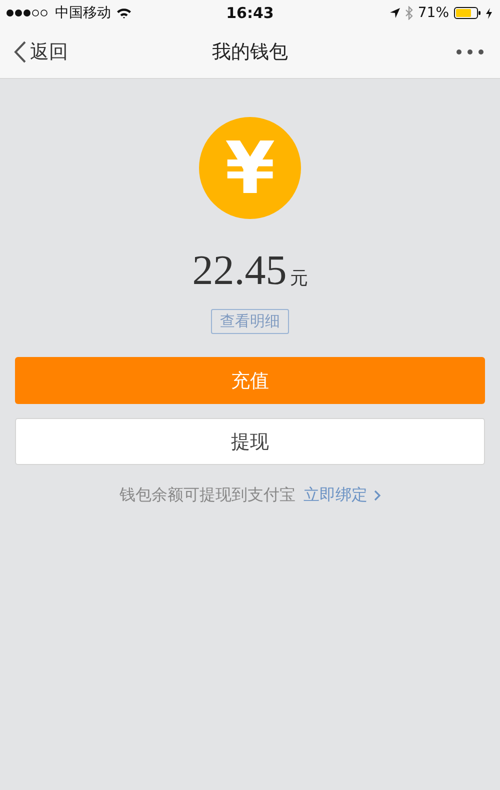 Image resolution: width=500 pixels, height=790 pixels. What do you see at coordinates (299, 278) in the screenshot?
I see `currency-unit: 元` at bounding box center [299, 278].